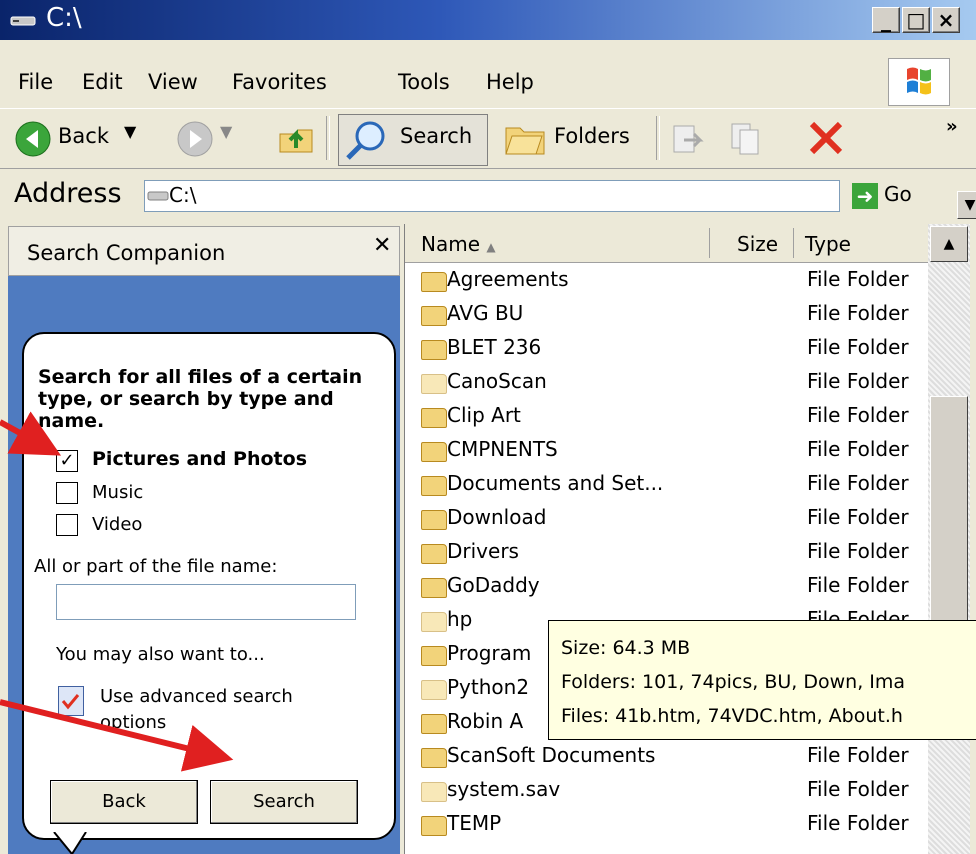 This screenshot has width=976, height=854. What do you see at coordinates (436, 136) in the screenshot?
I see `search-button: Search` at bounding box center [436, 136].